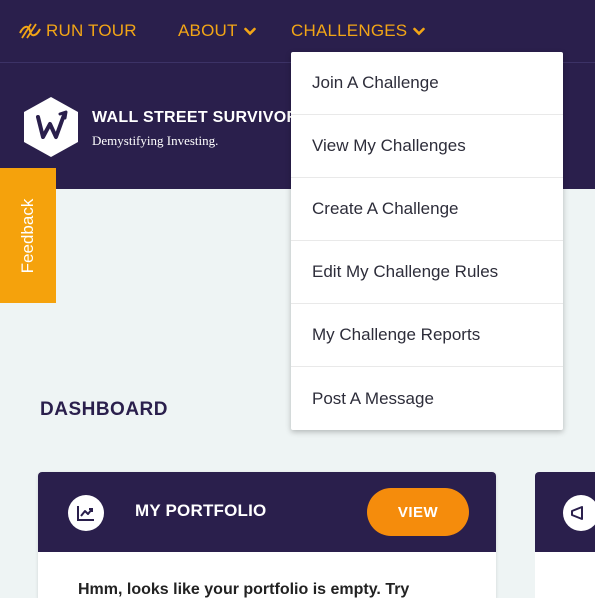 Image resolution: width=595 pixels, height=598 pixels. I want to click on menu-item-post-message: Post A Message, so click(427, 398).